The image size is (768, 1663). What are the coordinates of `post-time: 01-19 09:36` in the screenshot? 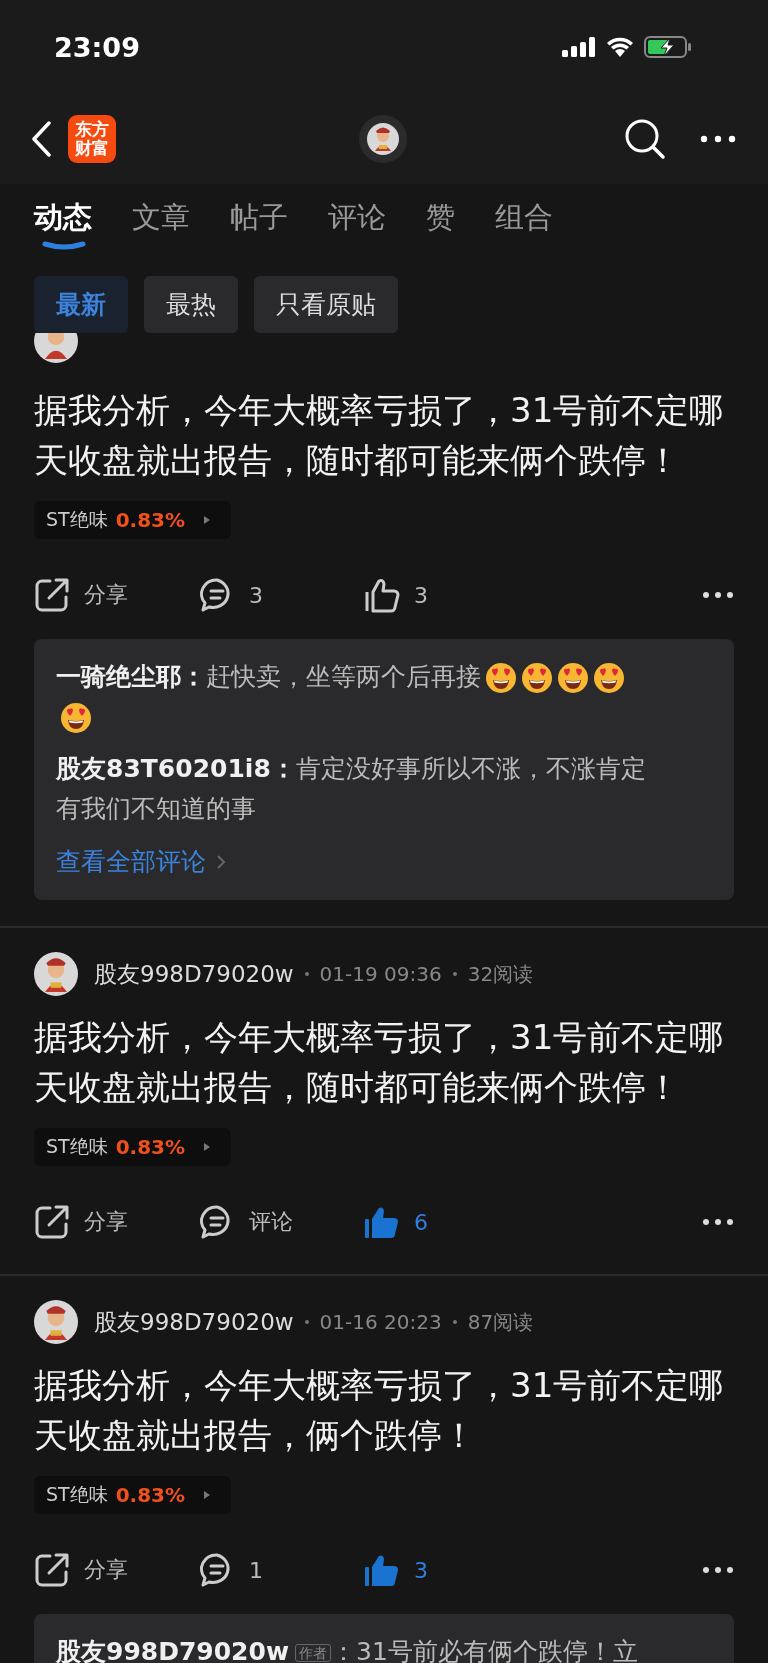 It's located at (380, 974).